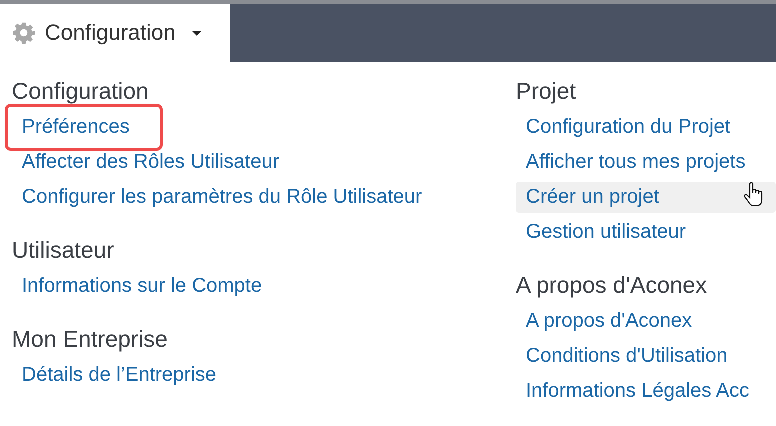 Image resolution: width=776 pixels, height=426 pixels. Describe the element at coordinates (547, 91) in the screenshot. I see `section-heading: Projet` at that location.